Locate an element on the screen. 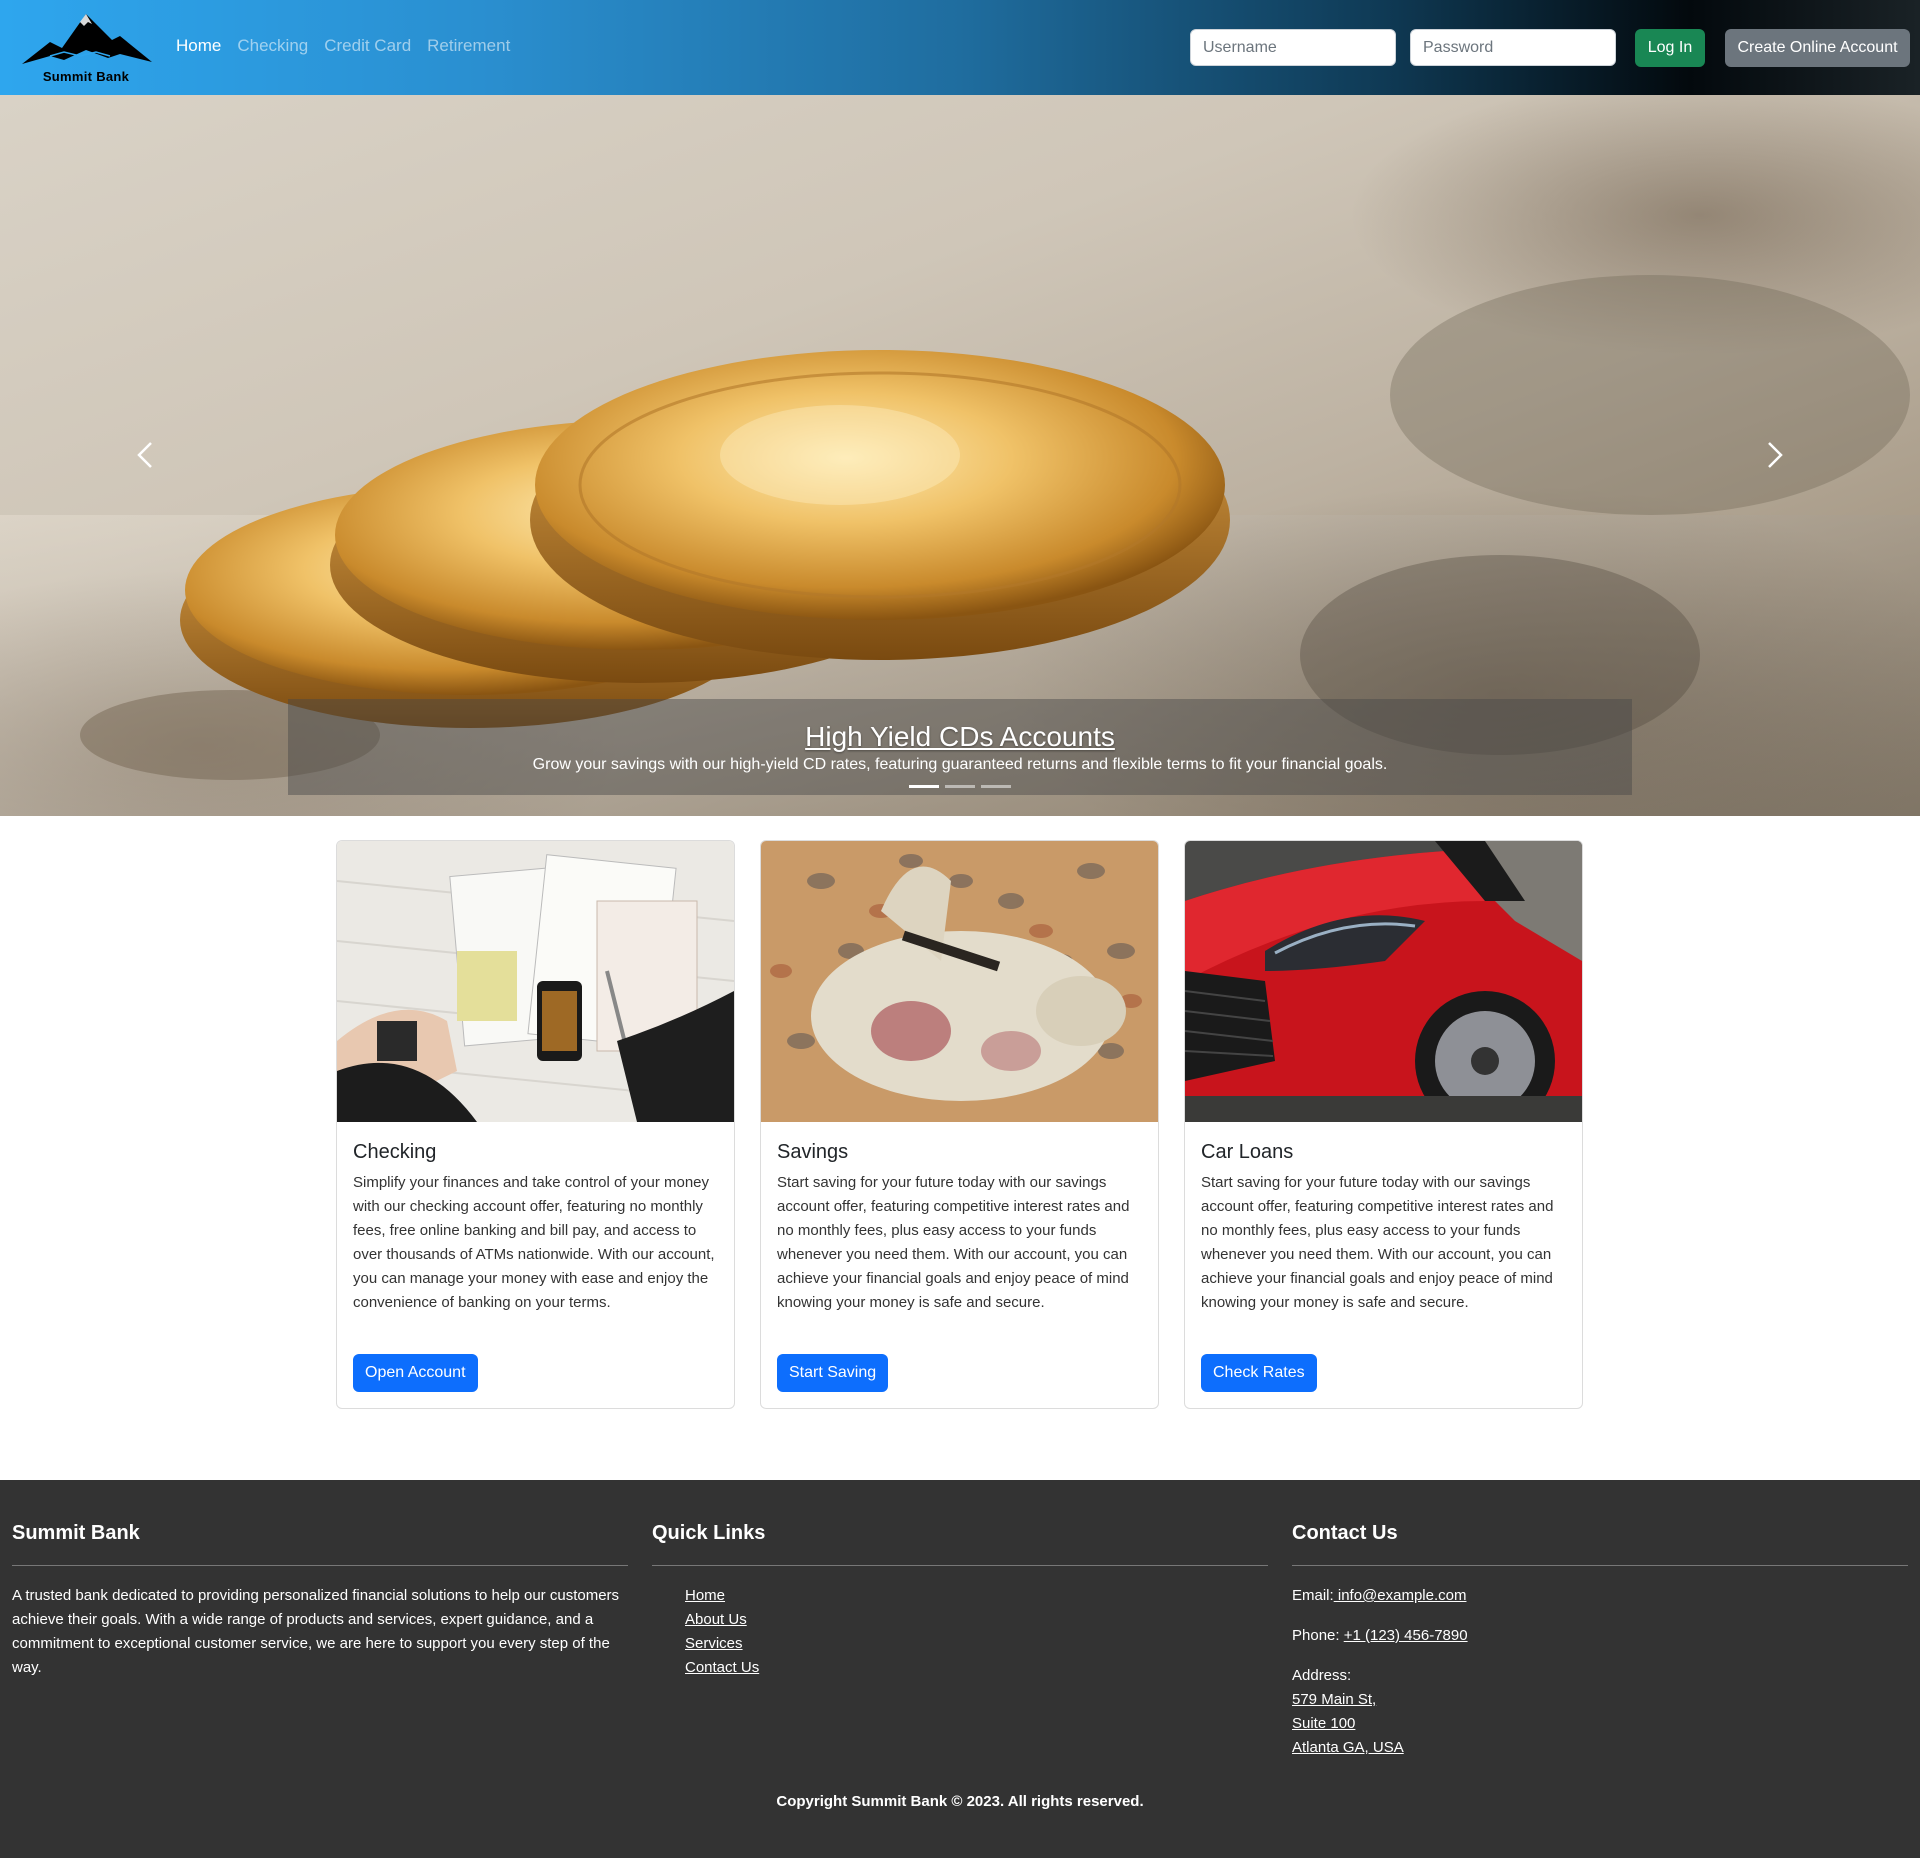  phone-row: Phone: +1 (123) 456-7890 is located at coordinates (1600, 1636).